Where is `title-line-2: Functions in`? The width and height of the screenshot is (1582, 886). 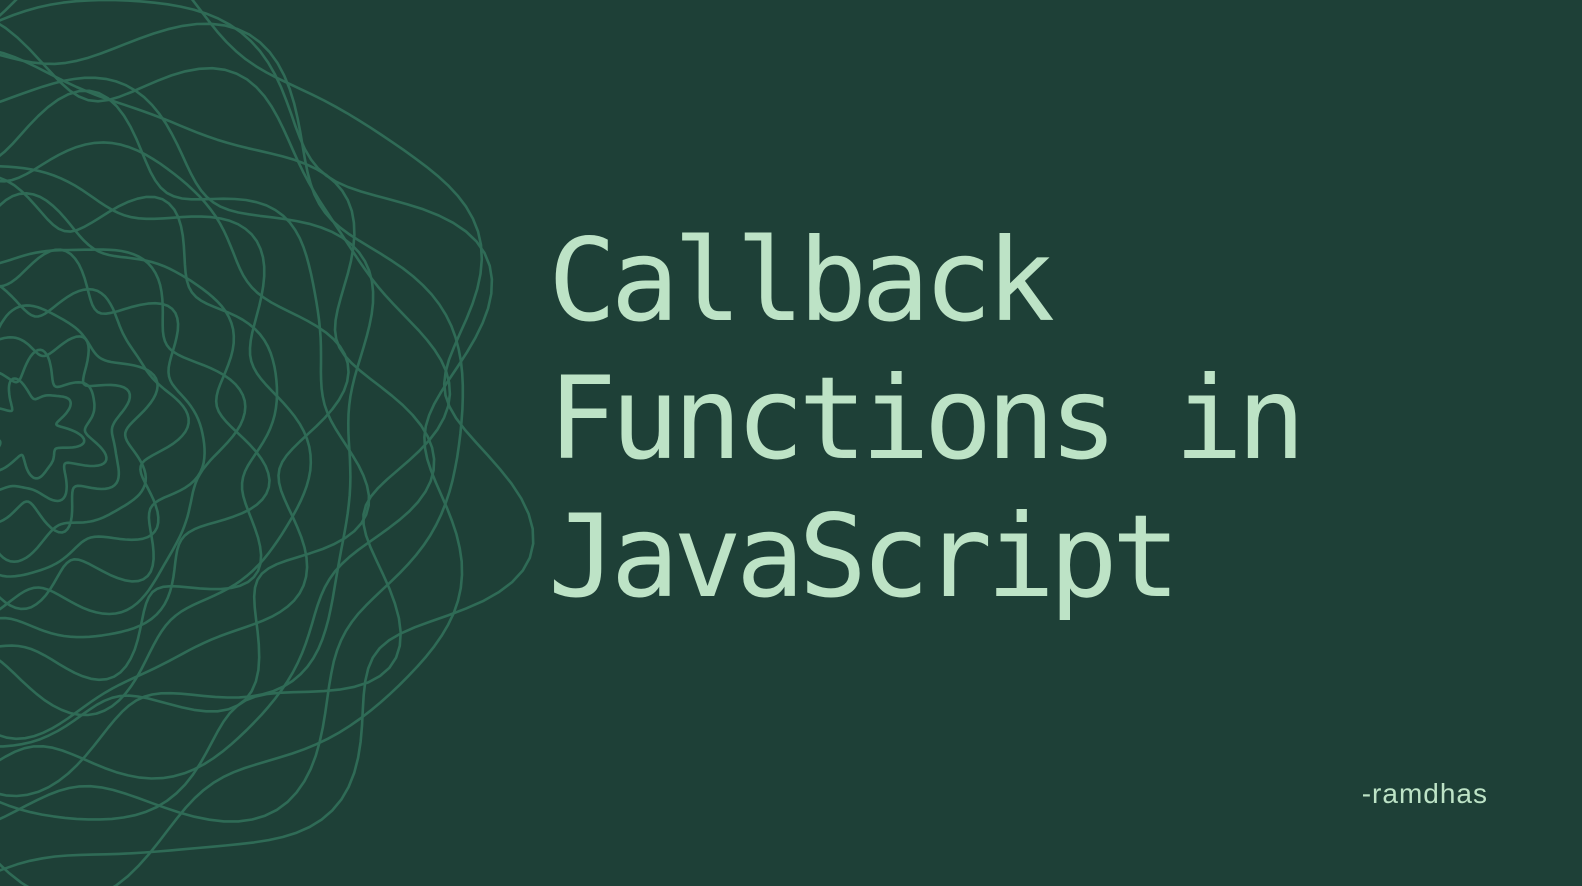
title-line-2: Functions in is located at coordinates (927, 418).